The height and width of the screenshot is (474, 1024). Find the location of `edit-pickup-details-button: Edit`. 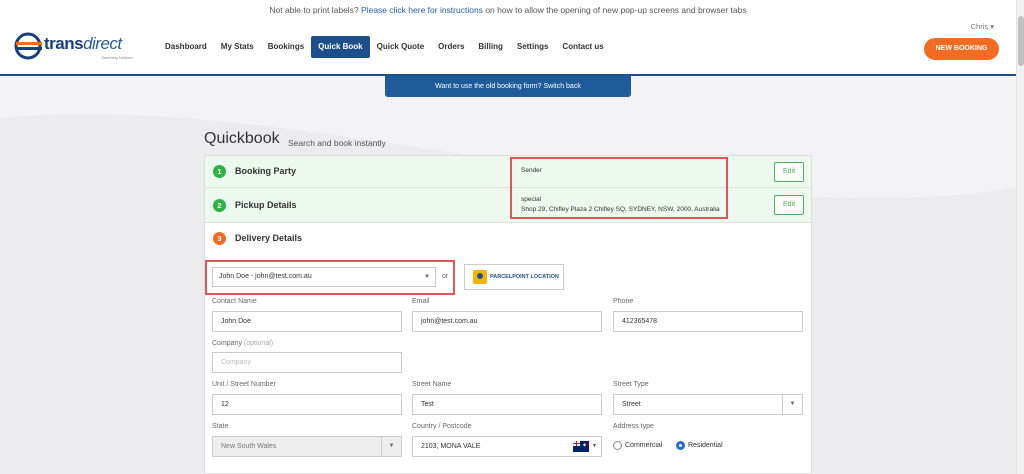

edit-pickup-details-button: Edit is located at coordinates (789, 205).